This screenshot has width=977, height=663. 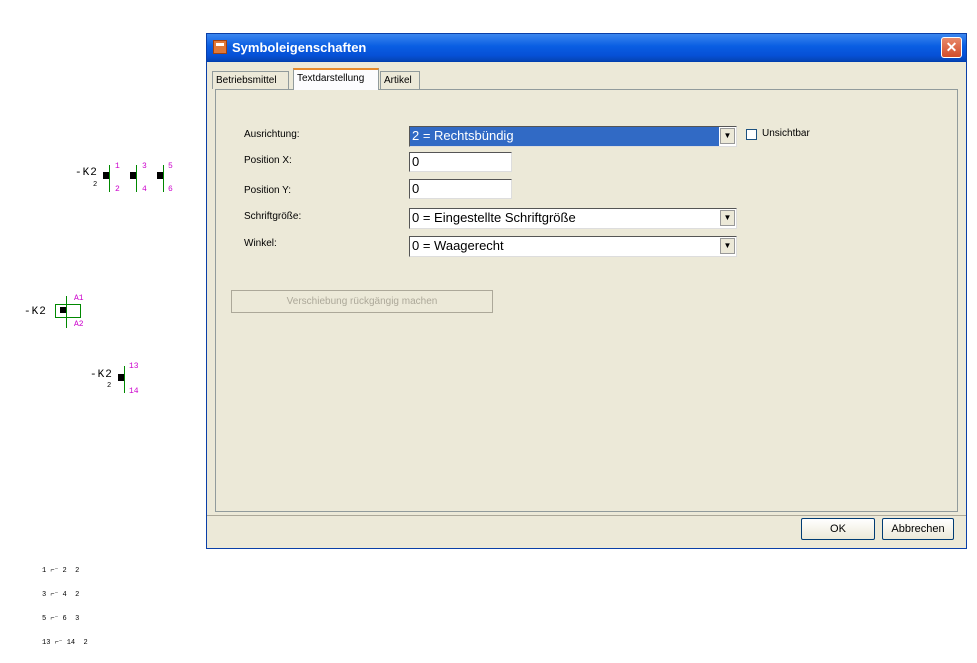 I want to click on close-icon: ✕, so click(x=951, y=47).